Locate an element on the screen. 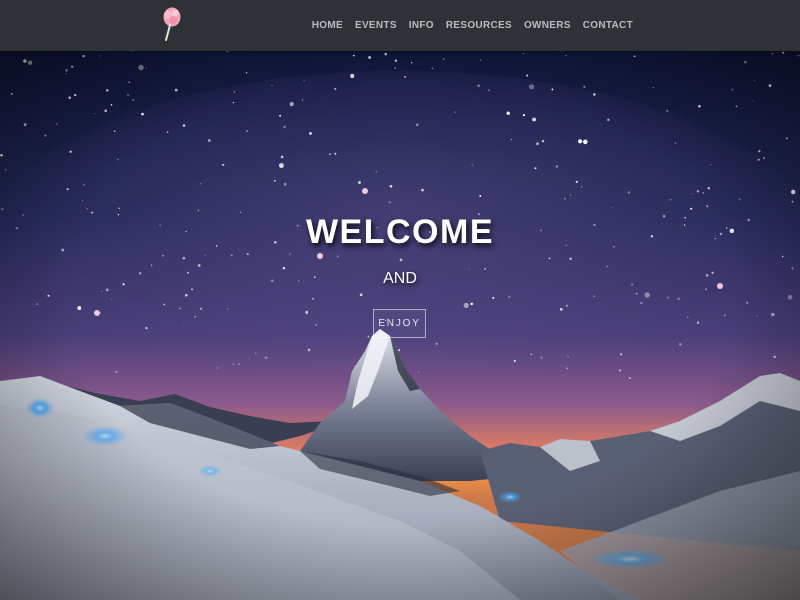 This screenshot has height=600, width=800. hero-title: WELCOME is located at coordinates (400, 232).